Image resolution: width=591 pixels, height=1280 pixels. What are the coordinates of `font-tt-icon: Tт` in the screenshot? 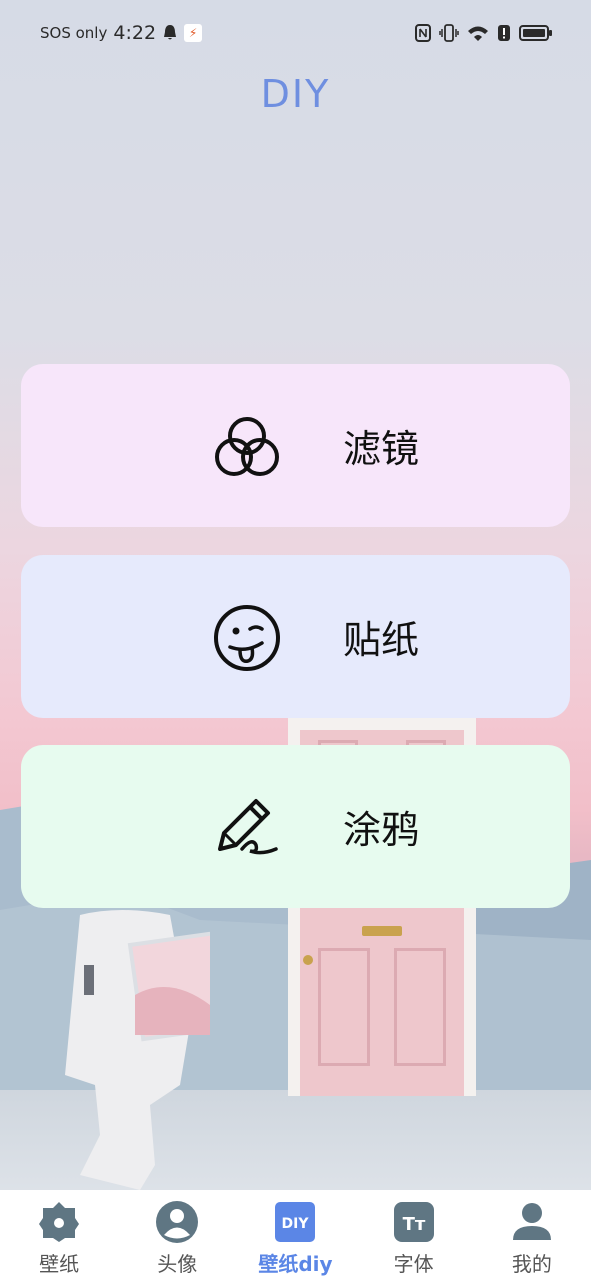 It's located at (413, 1222).